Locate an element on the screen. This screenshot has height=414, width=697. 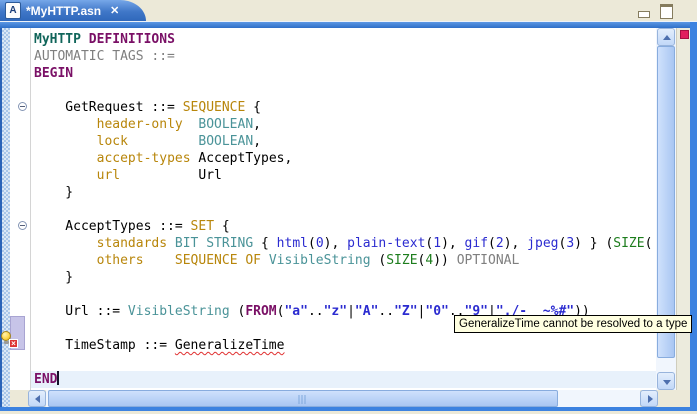
error-quickfix-icon: × is located at coordinates (9, 339).